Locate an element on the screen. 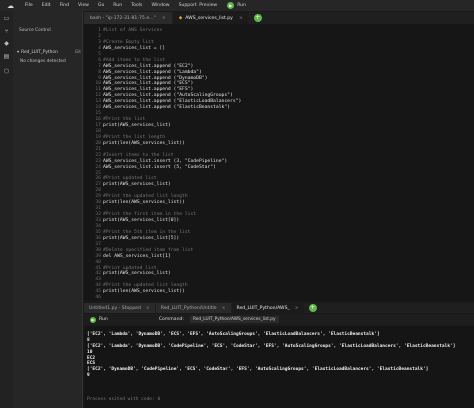 This screenshot has height=408, width=474. tab-aws-services-list: ◆ AWS_services_list.py × is located at coordinates (210, 18).